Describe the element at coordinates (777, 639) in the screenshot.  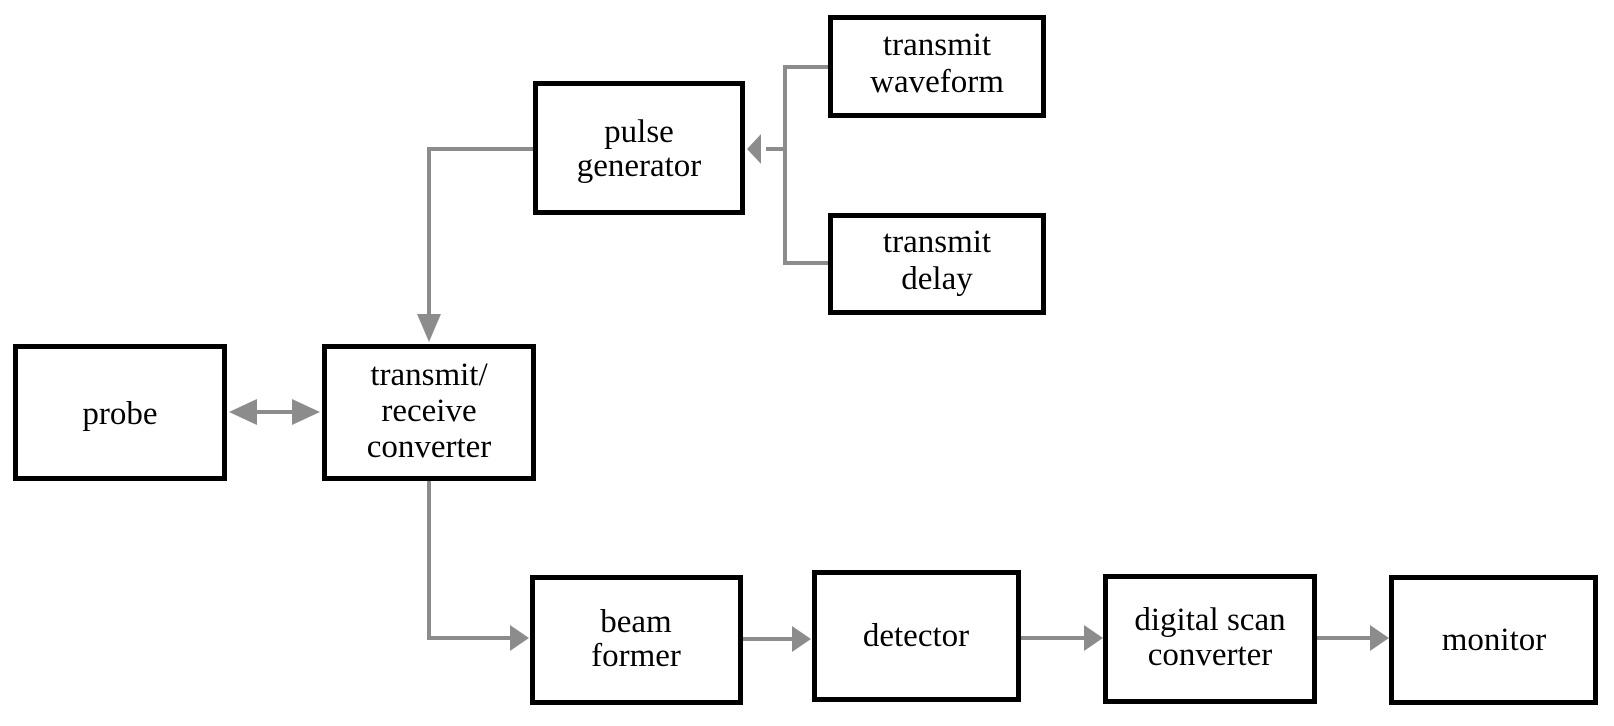
I see `connector-beam-former-detector` at that location.